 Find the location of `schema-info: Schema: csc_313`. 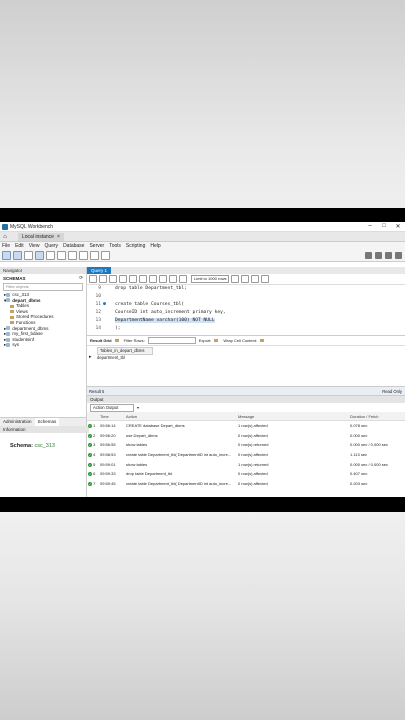

schema-info: Schema: csc_313 is located at coordinates (32, 446).